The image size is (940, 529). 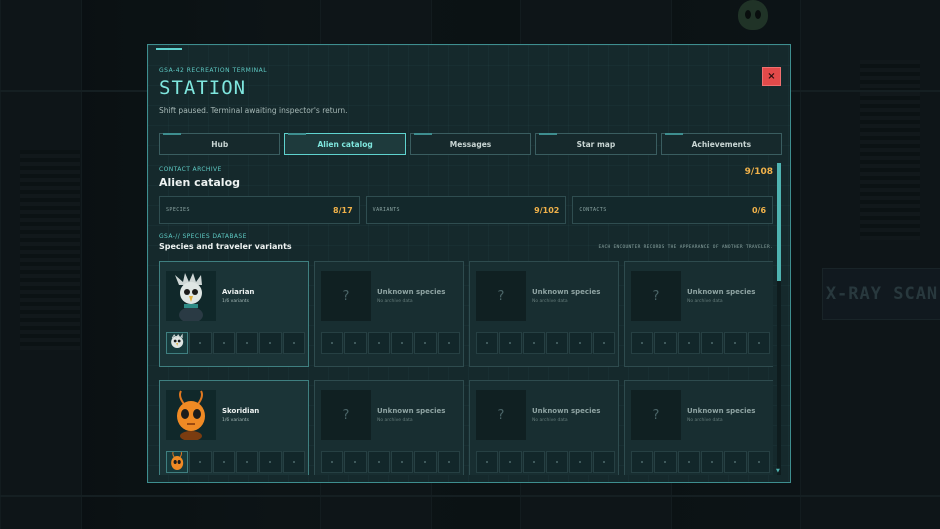 I want to click on section-label: CONTACT ARCHIVE, so click(x=190, y=169).